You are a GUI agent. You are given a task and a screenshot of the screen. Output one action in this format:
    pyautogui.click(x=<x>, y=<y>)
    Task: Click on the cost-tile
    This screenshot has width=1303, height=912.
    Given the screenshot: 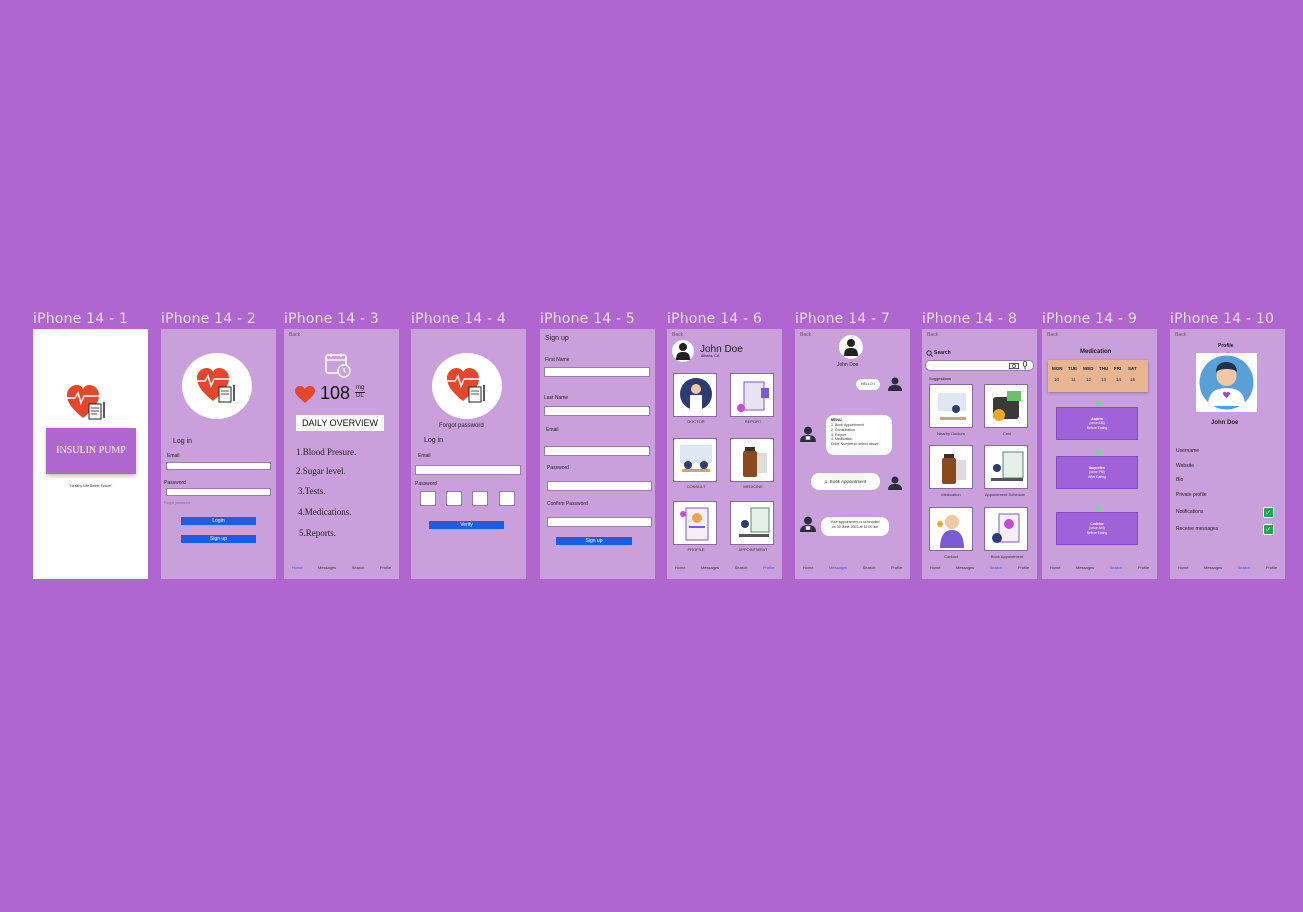 What is the action you would take?
    pyautogui.click(x=1006, y=406)
    